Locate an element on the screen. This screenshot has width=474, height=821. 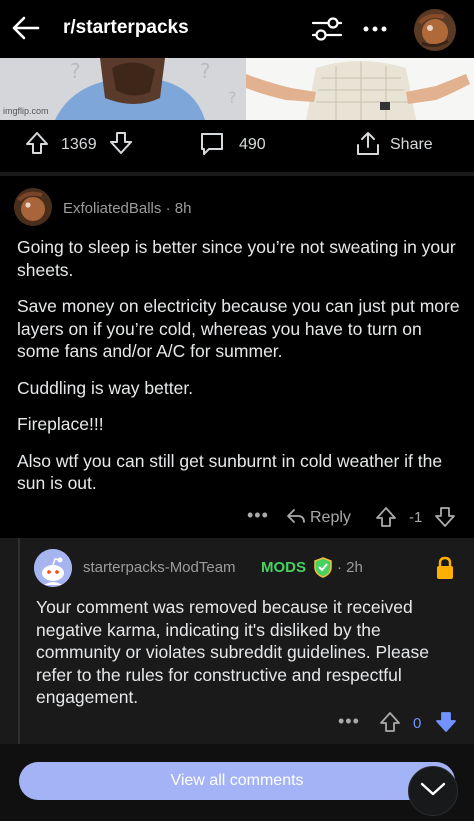
comment-bubble-icon is located at coordinates (212, 146).